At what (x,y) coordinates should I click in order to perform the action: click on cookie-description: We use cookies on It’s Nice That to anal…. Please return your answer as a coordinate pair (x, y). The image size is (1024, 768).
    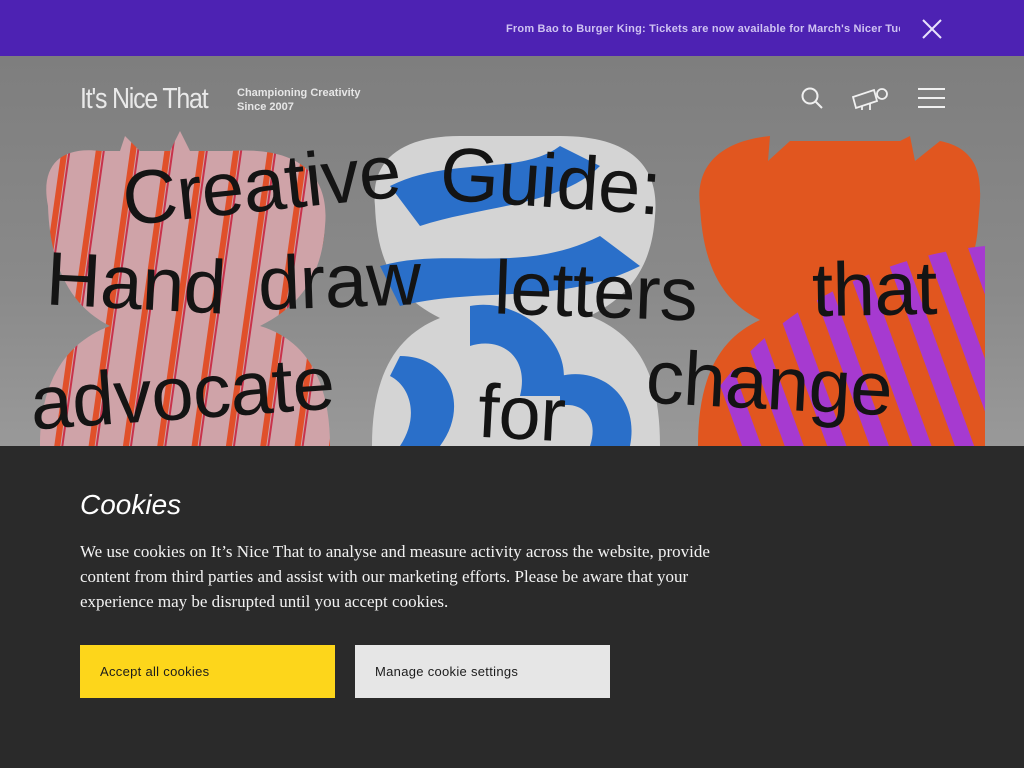
    Looking at the image, I should click on (395, 576).